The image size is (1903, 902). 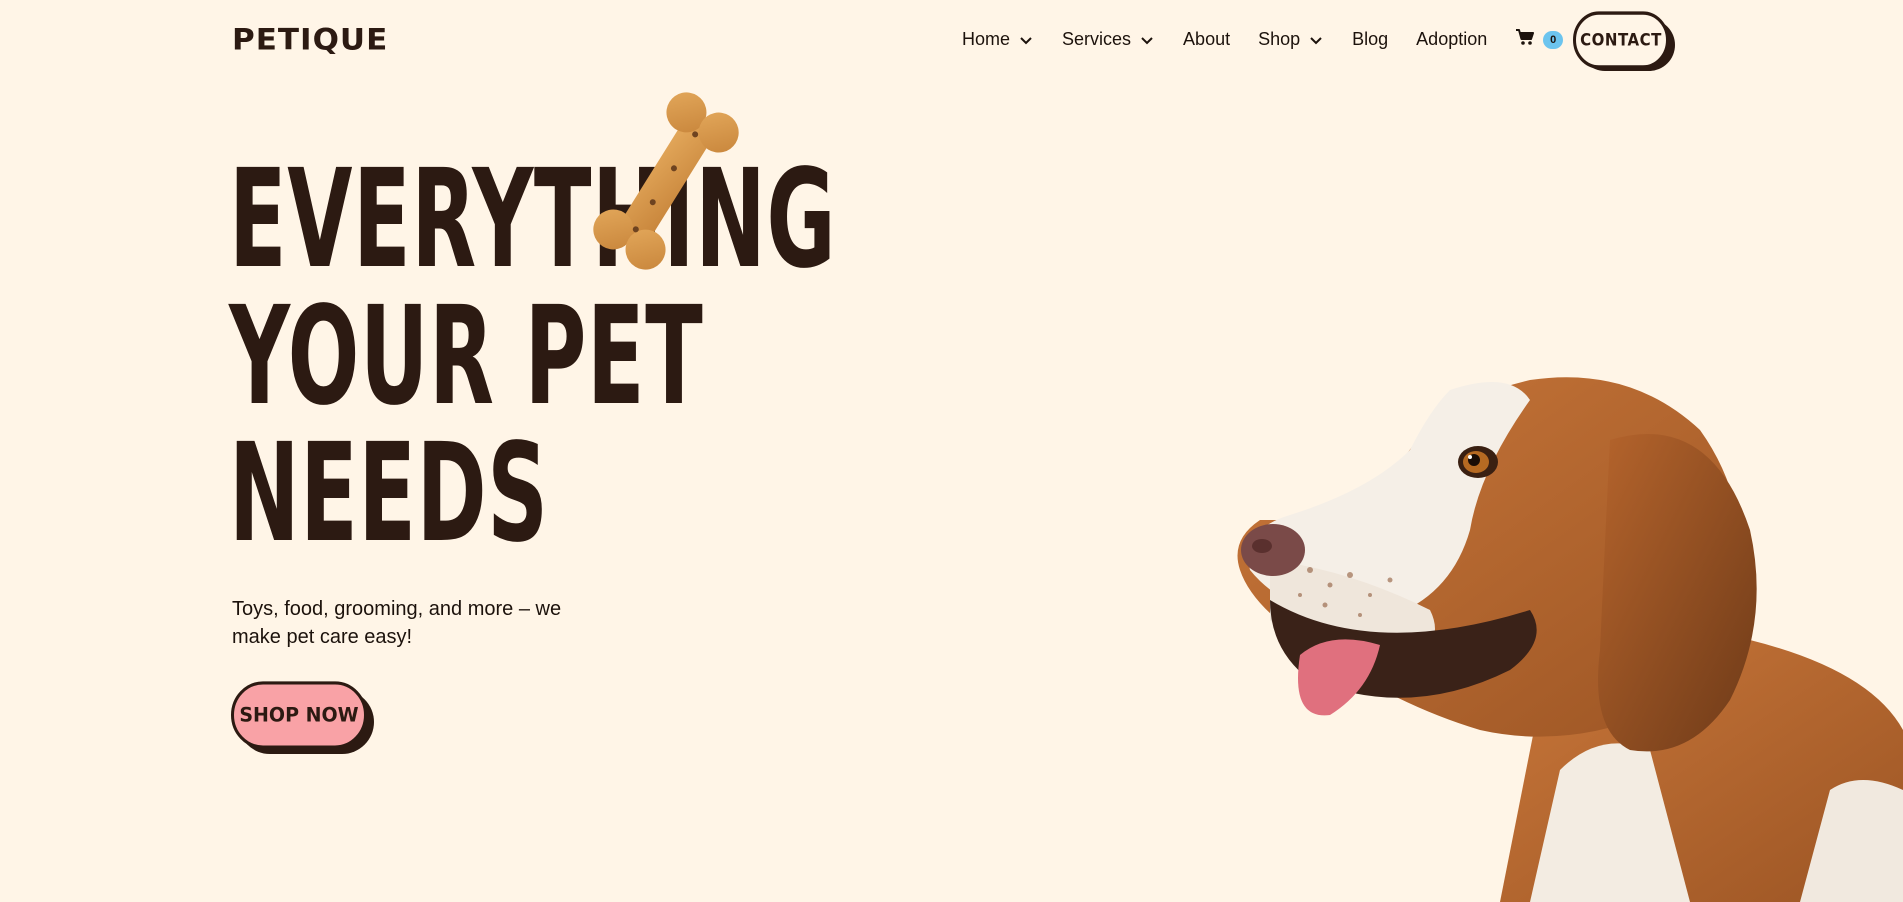 What do you see at coordinates (1525, 39) in the screenshot?
I see `cart-icon` at bounding box center [1525, 39].